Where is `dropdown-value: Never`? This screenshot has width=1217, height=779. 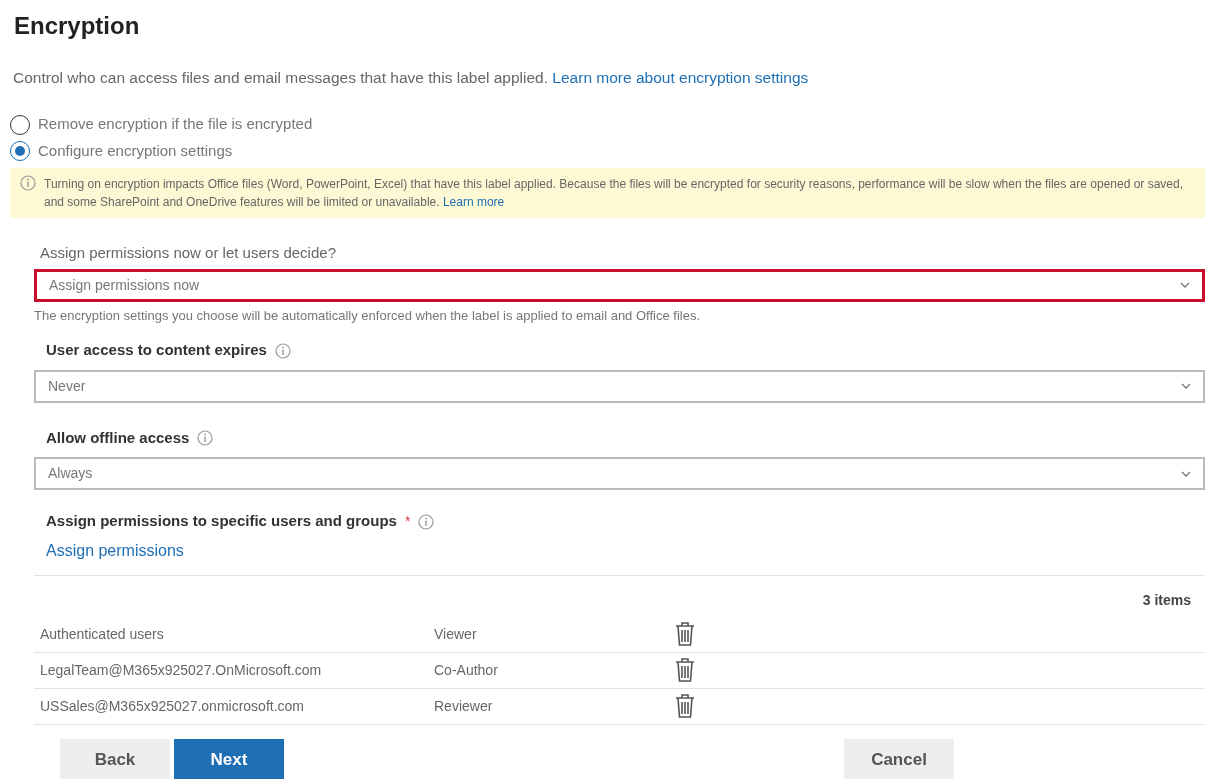
dropdown-value: Never is located at coordinates (67, 386).